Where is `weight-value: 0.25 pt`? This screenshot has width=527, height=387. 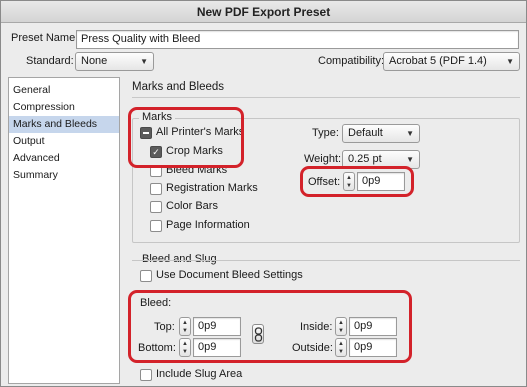
weight-value: 0.25 pt is located at coordinates (365, 159).